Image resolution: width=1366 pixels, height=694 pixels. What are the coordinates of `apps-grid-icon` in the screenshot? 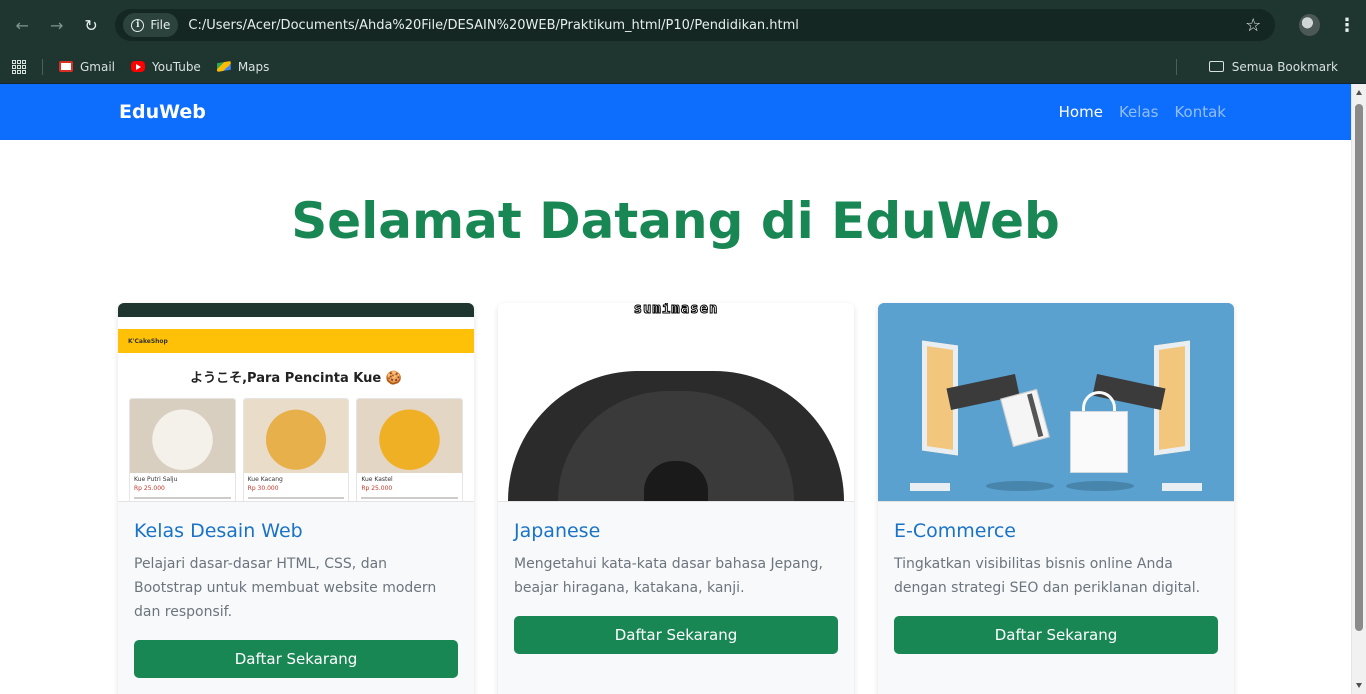 It's located at (19, 66).